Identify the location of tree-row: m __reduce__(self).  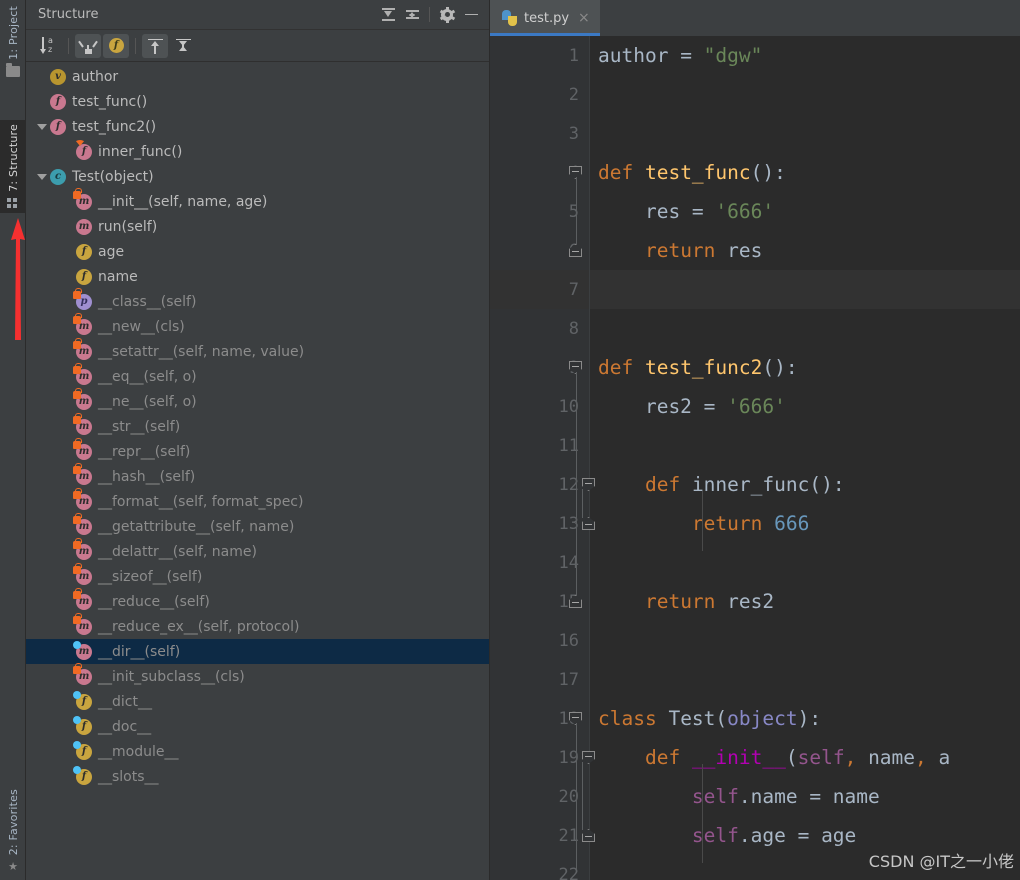
(257, 601).